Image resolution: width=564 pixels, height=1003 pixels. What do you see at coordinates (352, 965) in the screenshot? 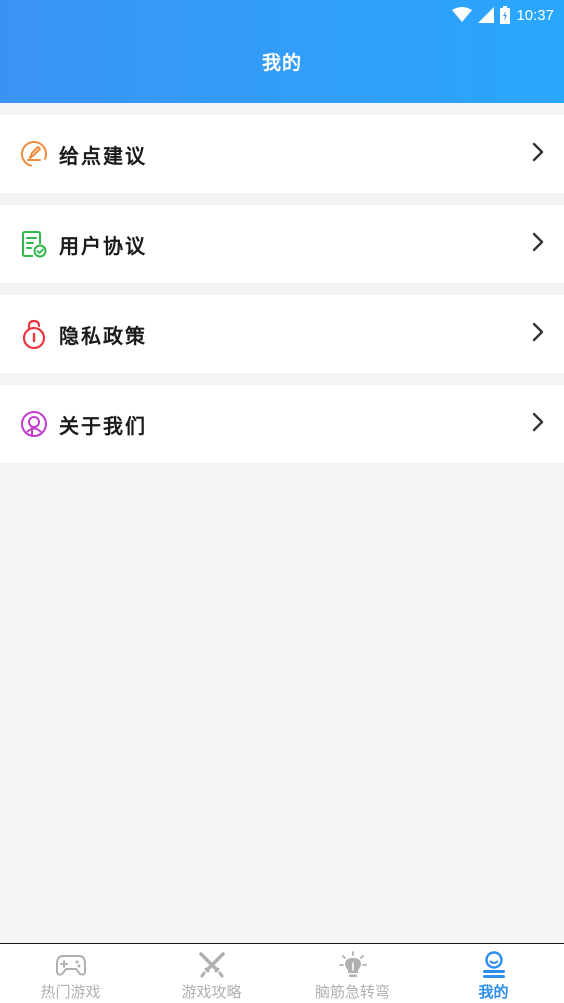
I see `lightbulb-icon` at bounding box center [352, 965].